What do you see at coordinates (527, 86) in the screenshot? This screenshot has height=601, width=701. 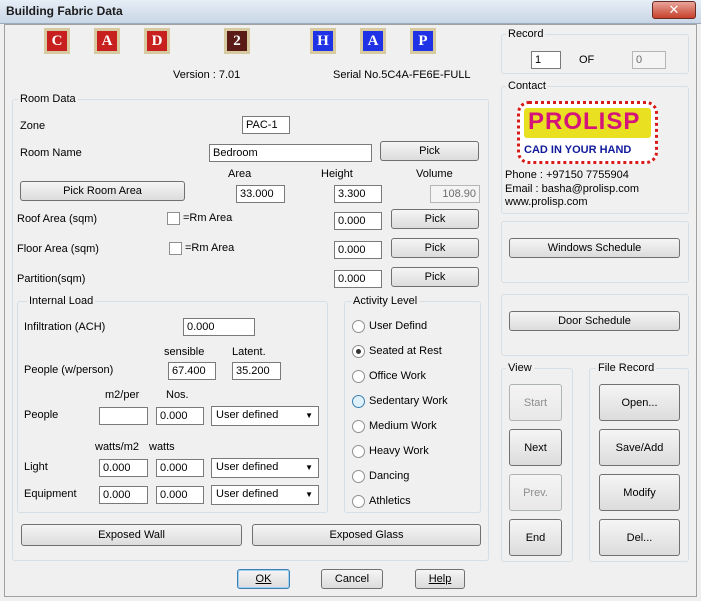 I see `contact-title: Contact` at bounding box center [527, 86].